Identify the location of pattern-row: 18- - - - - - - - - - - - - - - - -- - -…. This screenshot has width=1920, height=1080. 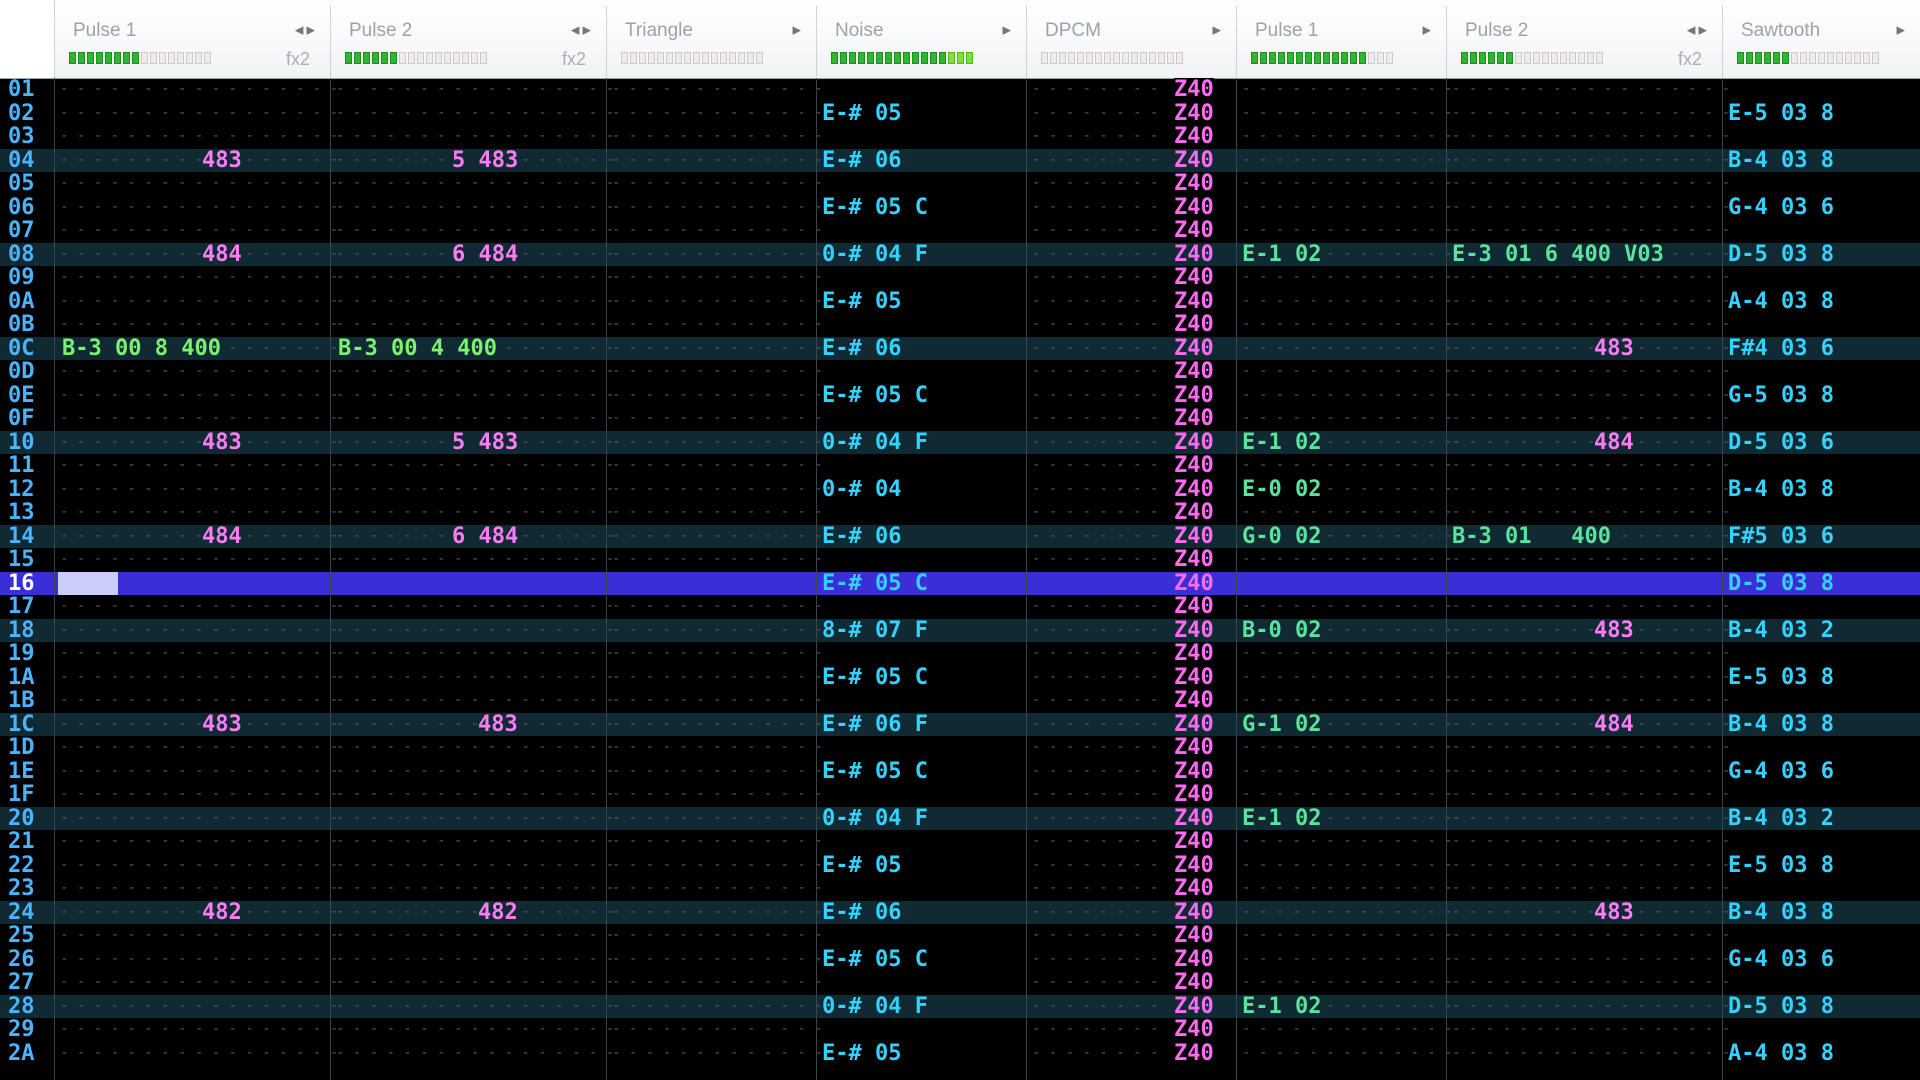
(960, 630).